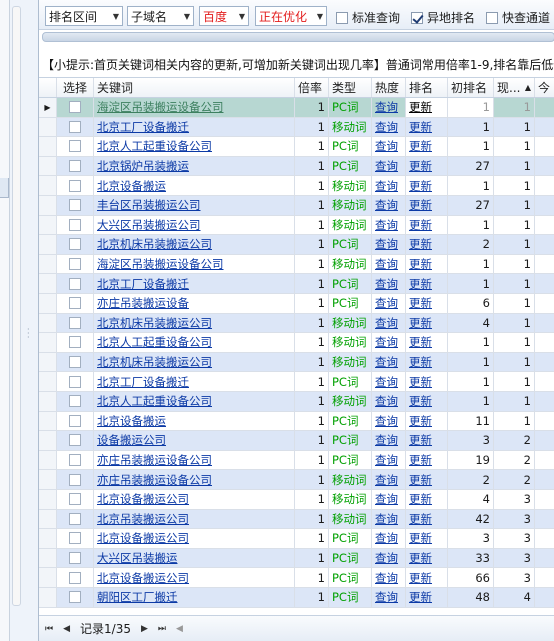  What do you see at coordinates (298, 37) in the screenshot?
I see `horizontal-scrollbar` at bounding box center [298, 37].